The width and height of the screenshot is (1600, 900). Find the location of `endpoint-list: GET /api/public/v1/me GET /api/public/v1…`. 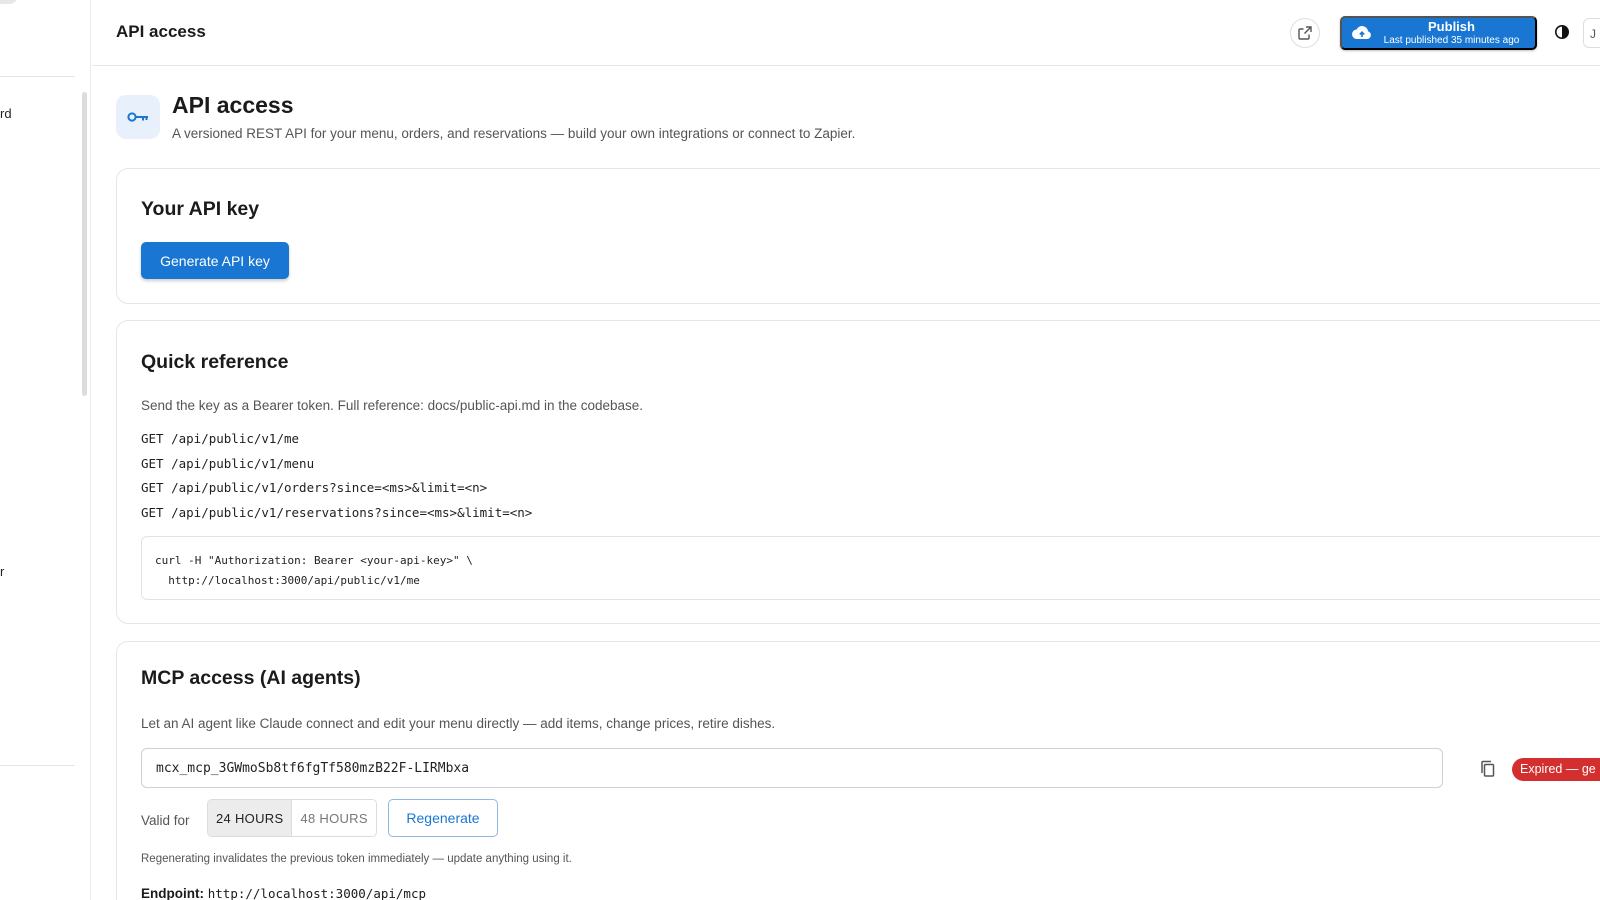

endpoint-list: GET /api/public/v1/me GET /api/public/v1… is located at coordinates (336, 476).